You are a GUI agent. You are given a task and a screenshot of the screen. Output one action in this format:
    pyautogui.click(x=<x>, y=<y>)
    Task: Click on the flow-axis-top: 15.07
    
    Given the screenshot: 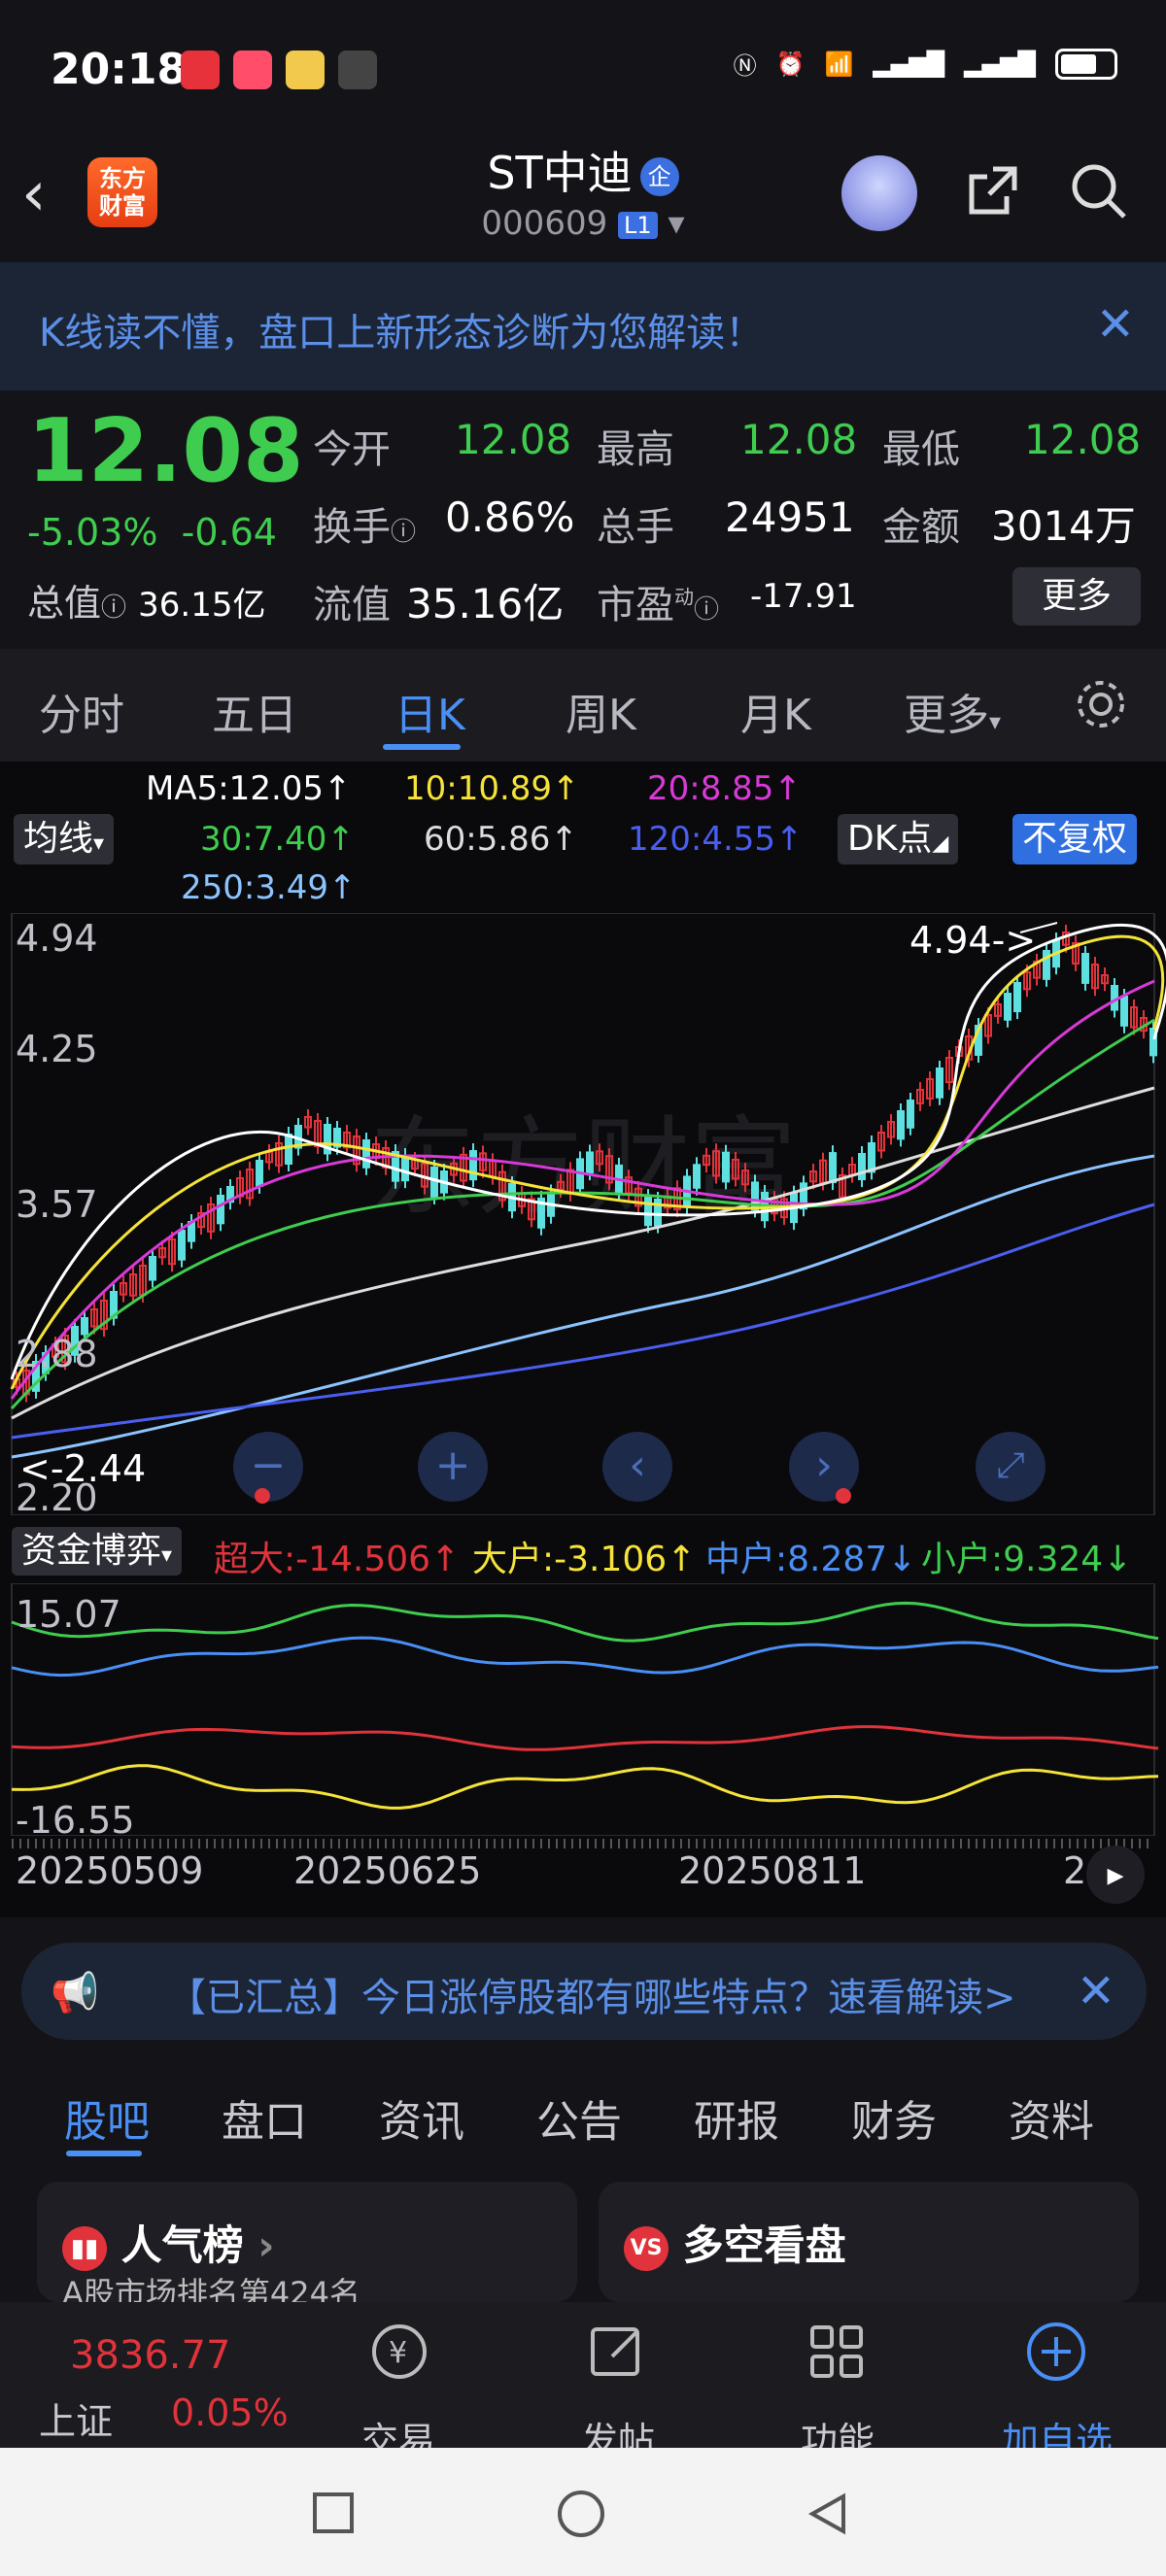 What is the action you would take?
    pyautogui.click(x=68, y=1614)
    